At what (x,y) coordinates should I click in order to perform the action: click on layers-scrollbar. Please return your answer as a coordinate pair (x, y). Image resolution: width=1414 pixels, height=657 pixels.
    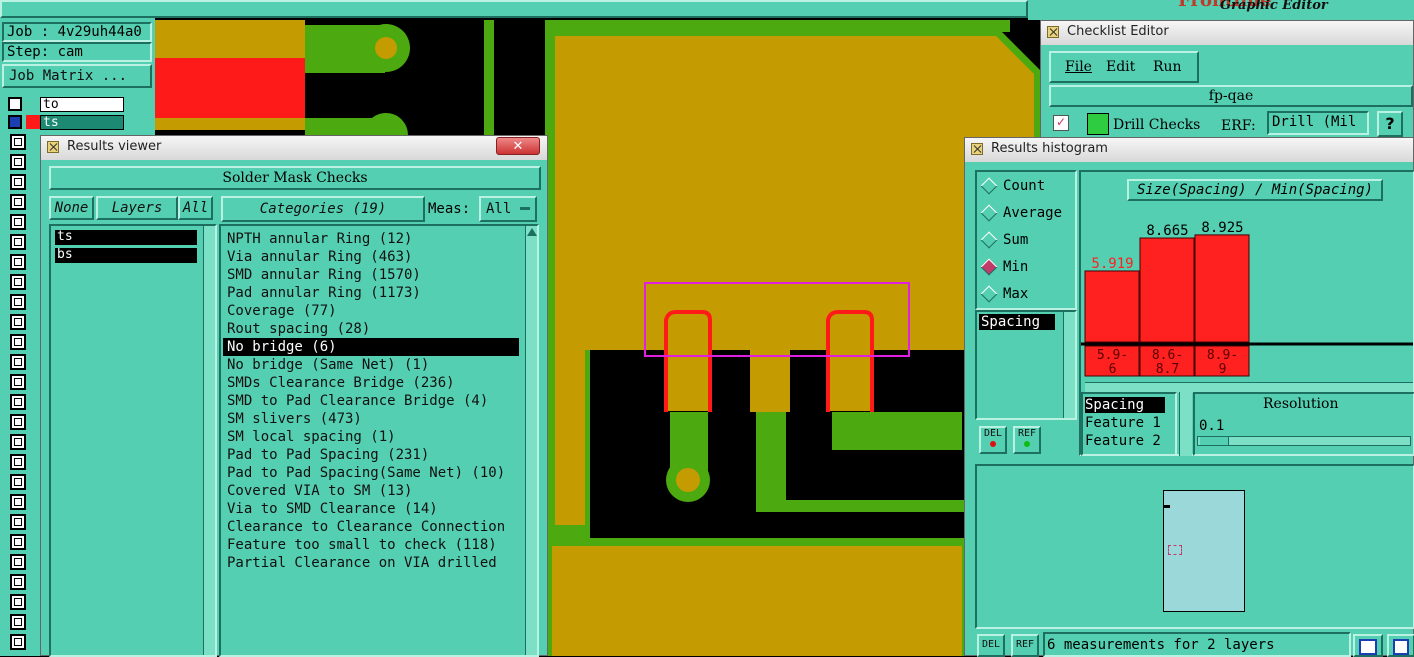
    Looking at the image, I should click on (209, 440).